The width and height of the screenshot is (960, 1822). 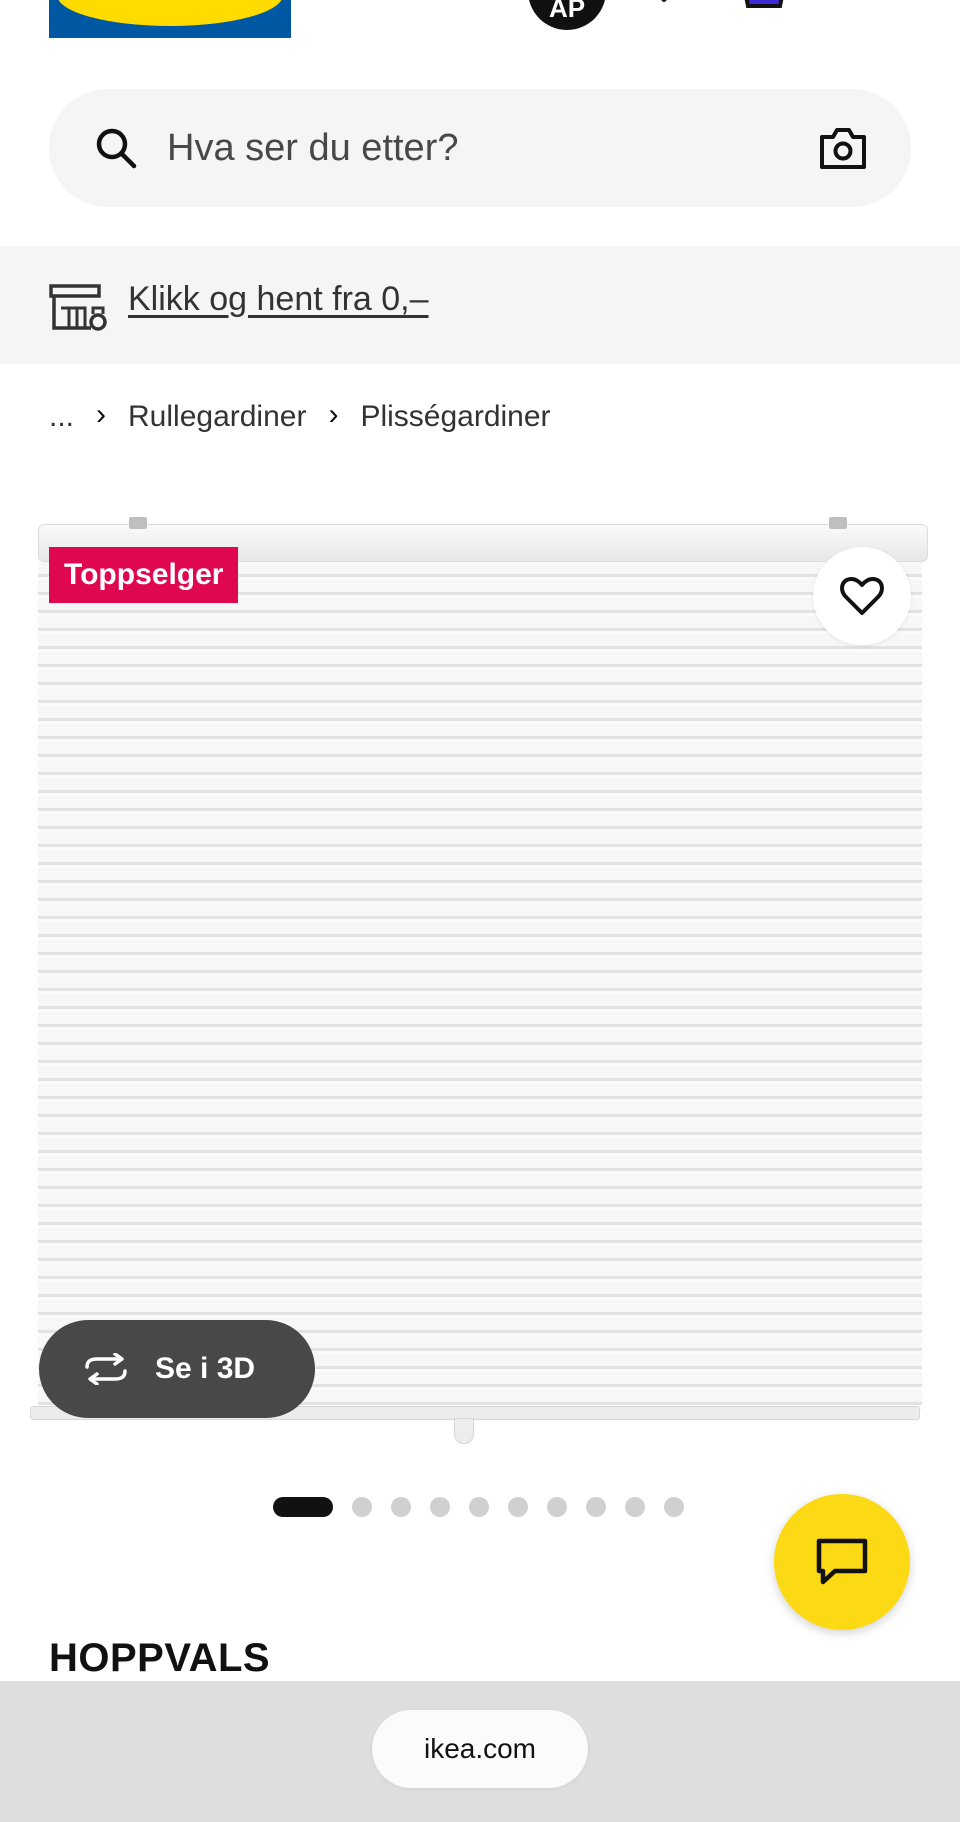 I want to click on shopping-bag-icon, so click(x=764, y=6).